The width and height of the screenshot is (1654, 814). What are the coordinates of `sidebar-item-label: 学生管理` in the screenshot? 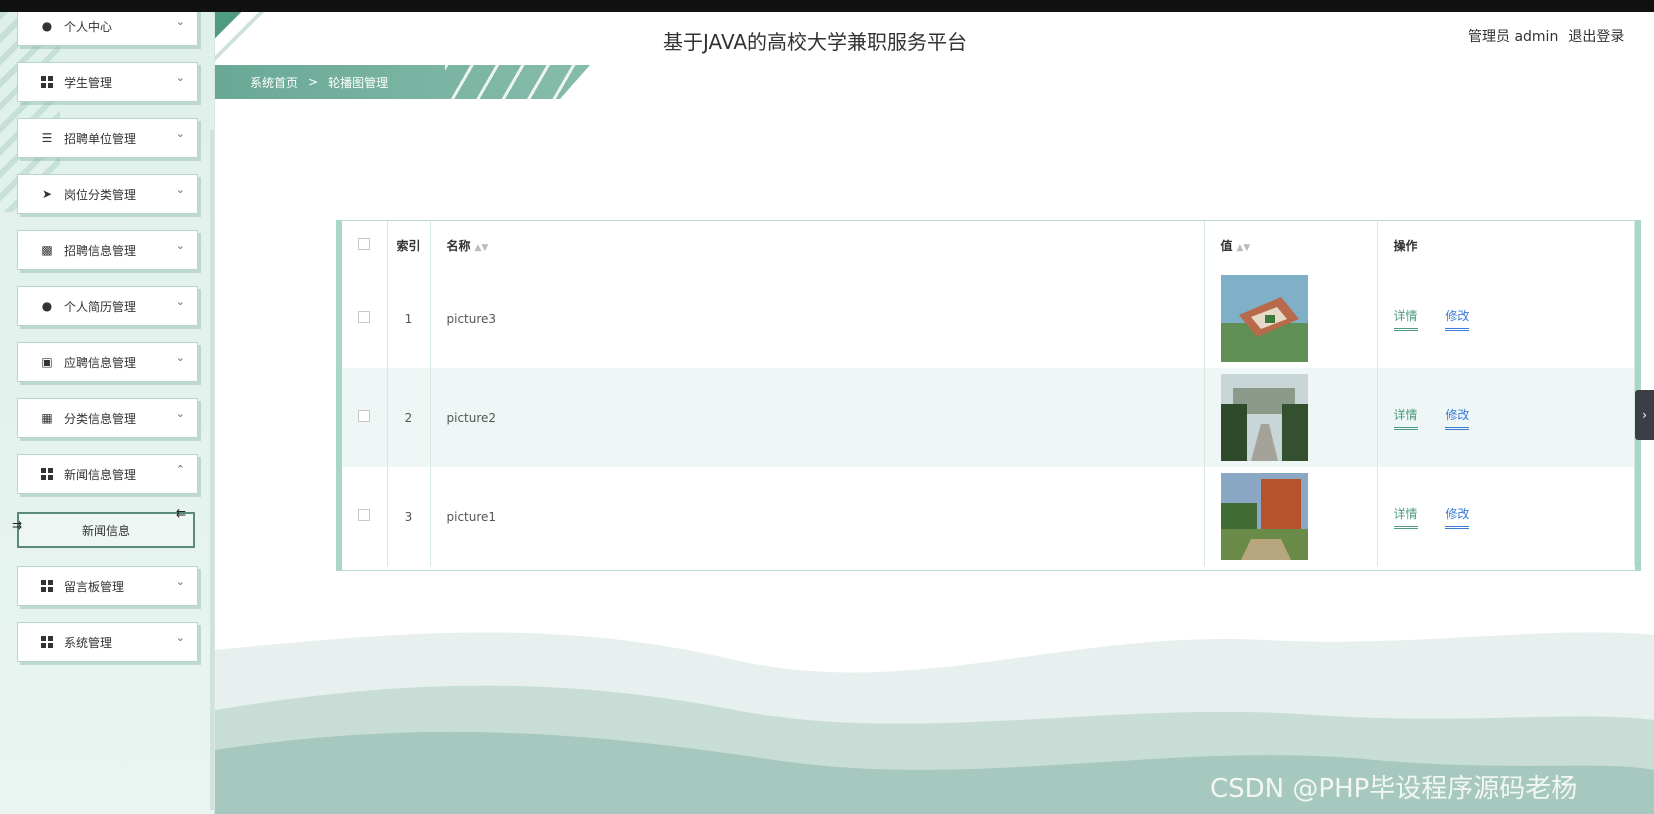 It's located at (88, 82).